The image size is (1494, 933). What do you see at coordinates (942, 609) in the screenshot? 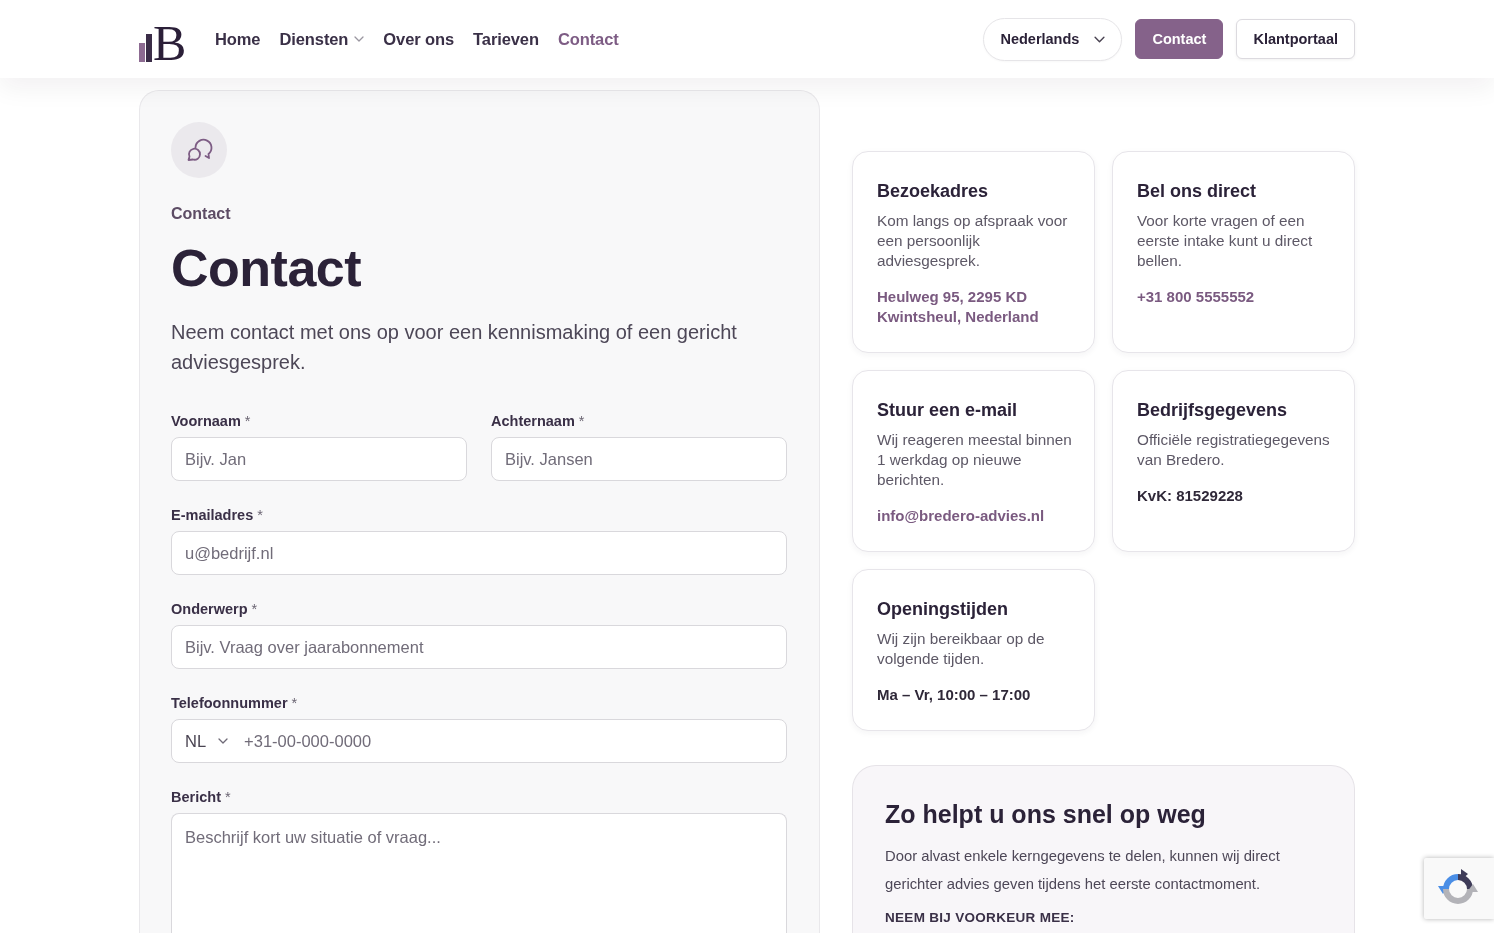
I see `card-title: Openingstijden` at bounding box center [942, 609].